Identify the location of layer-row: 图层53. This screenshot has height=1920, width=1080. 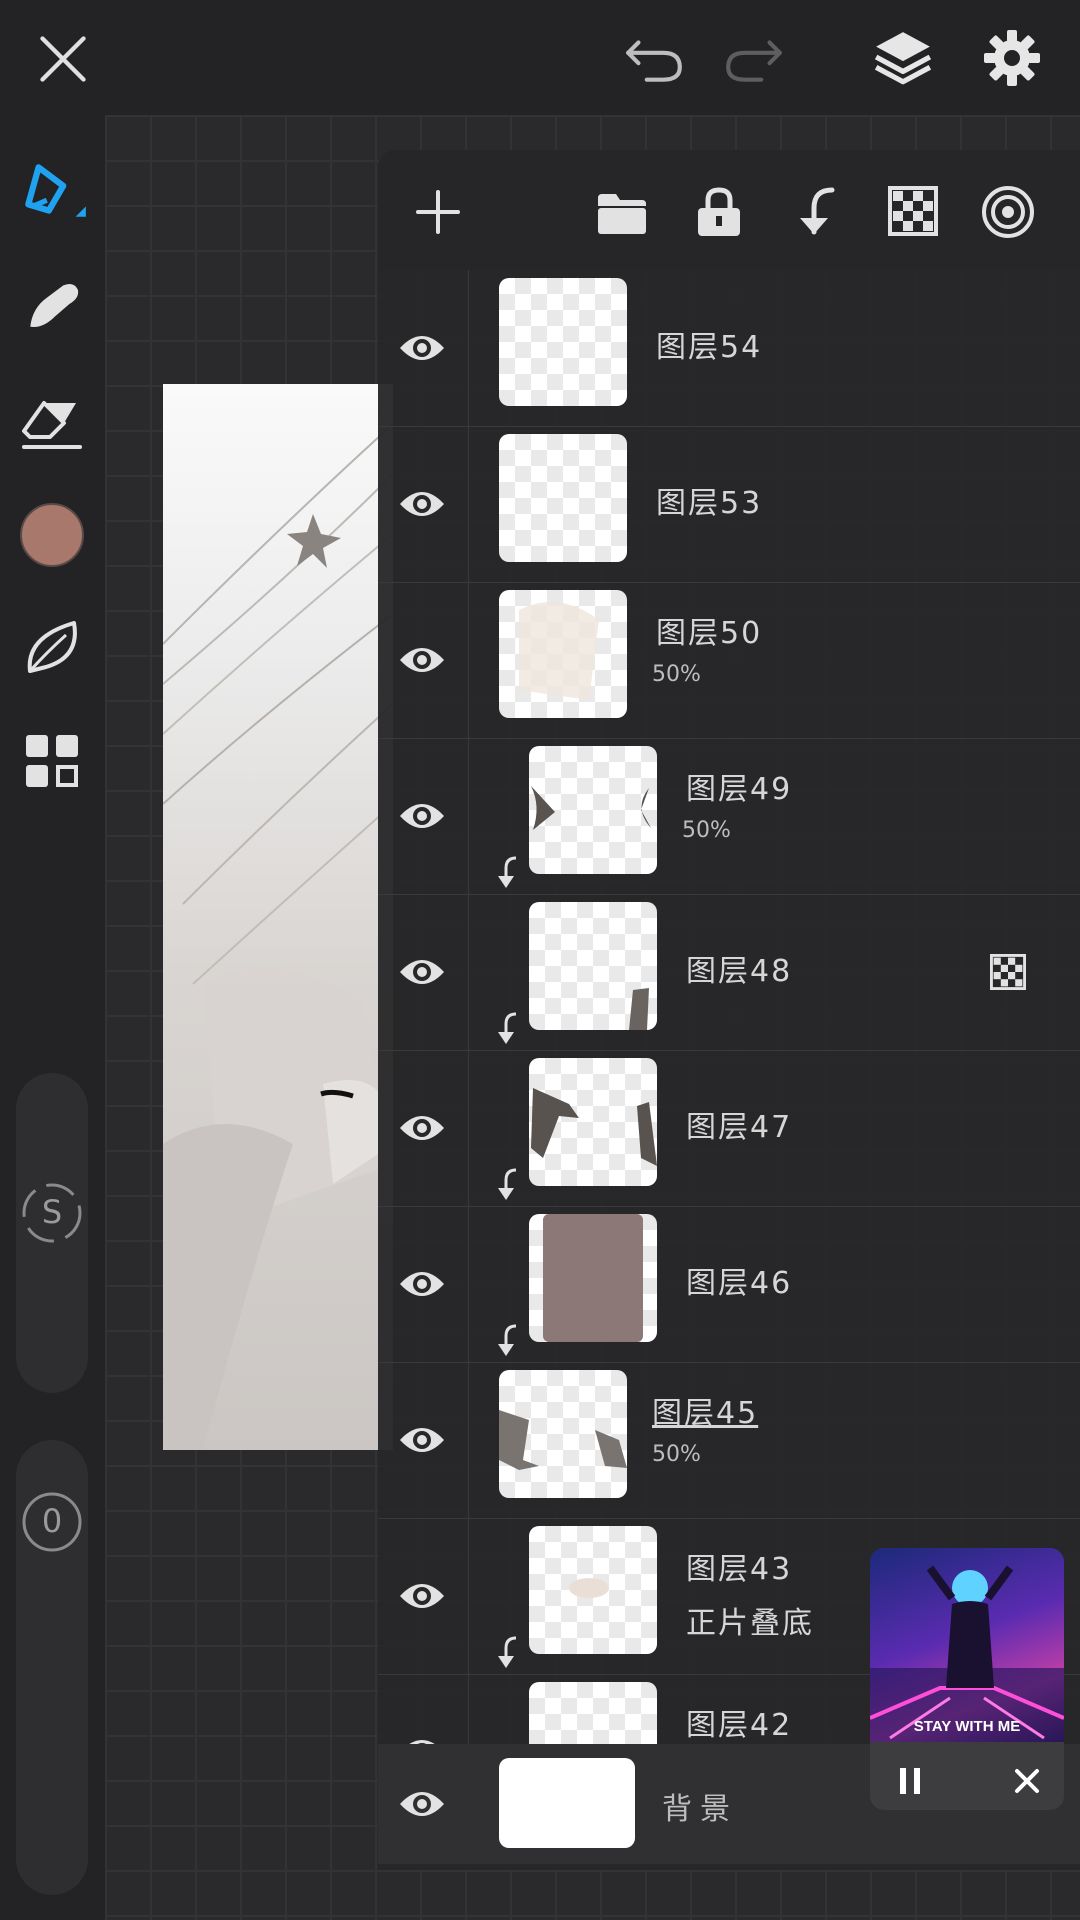
(729, 504).